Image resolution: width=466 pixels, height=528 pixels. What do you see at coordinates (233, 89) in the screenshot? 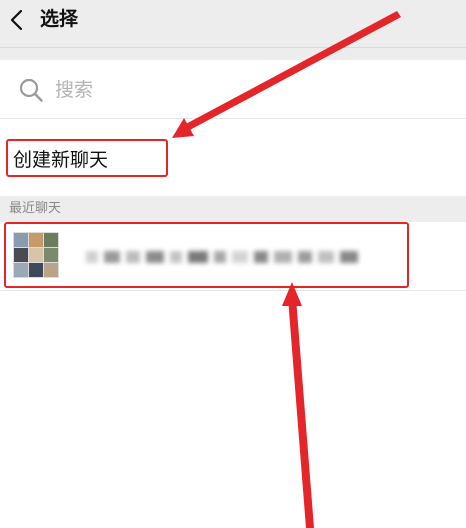
I see `search-bar: 搜索` at bounding box center [233, 89].